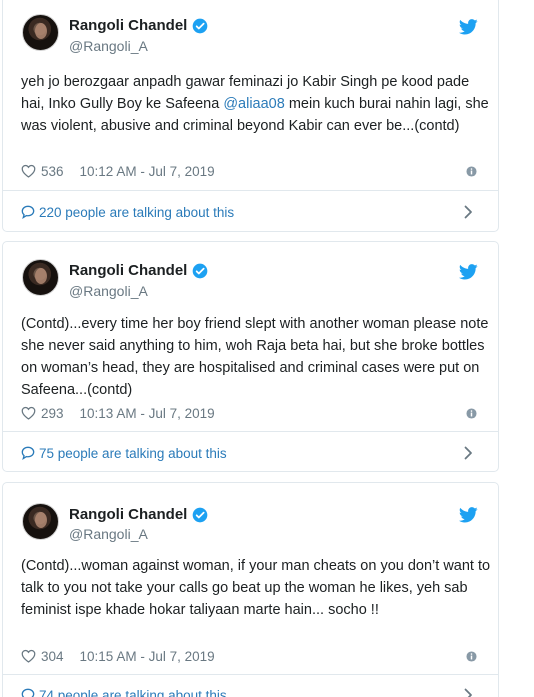  I want to click on timestamp: 10:13 AM - Jul 7, 2019, so click(147, 413).